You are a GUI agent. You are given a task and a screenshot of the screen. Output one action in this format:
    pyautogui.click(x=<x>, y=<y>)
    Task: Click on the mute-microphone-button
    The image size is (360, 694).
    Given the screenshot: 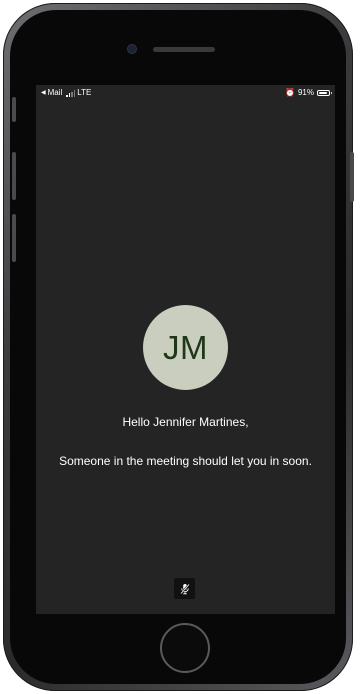 What is the action you would take?
    pyautogui.click(x=184, y=588)
    